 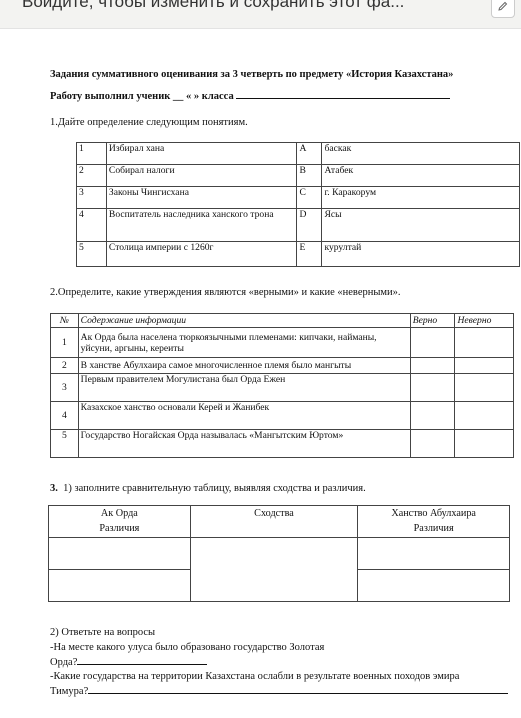 I want to click on table-row: 5 Столица империи с 1260г E курултай, so click(x=298, y=254).